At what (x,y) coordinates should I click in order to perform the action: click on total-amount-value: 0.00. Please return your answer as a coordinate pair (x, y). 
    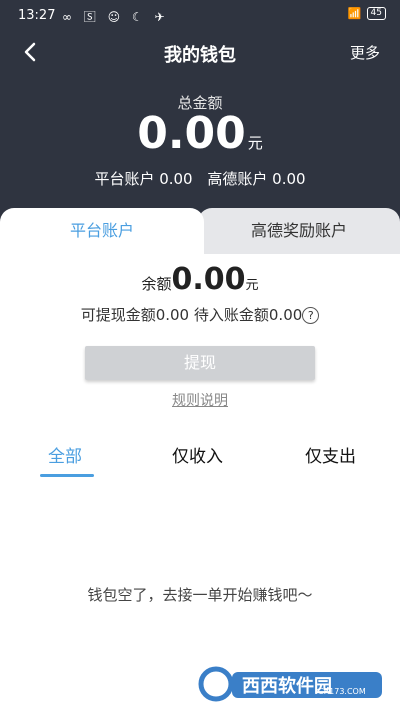
    Looking at the image, I should click on (191, 133).